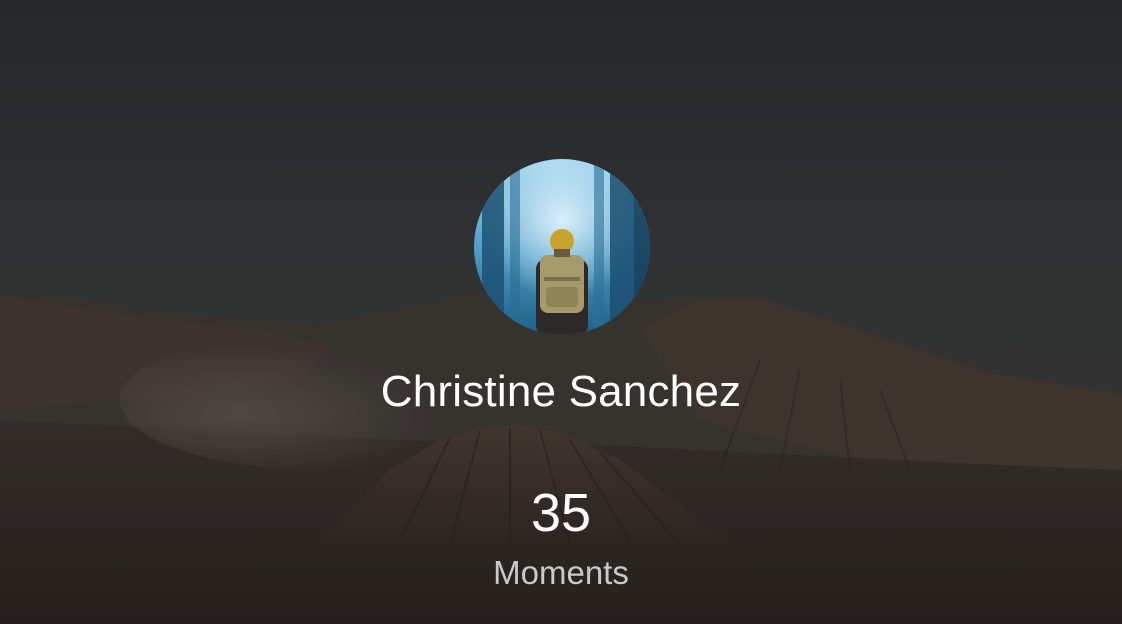 The height and width of the screenshot is (624, 1122). What do you see at coordinates (561, 513) in the screenshot?
I see `moments-count: 35` at bounding box center [561, 513].